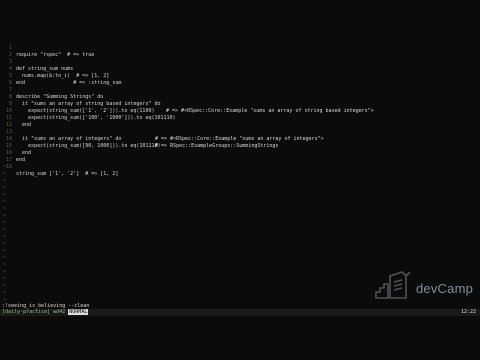 The image size is (480, 360). I want to click on code-text: require "rspec" # => true, so click(55, 55).